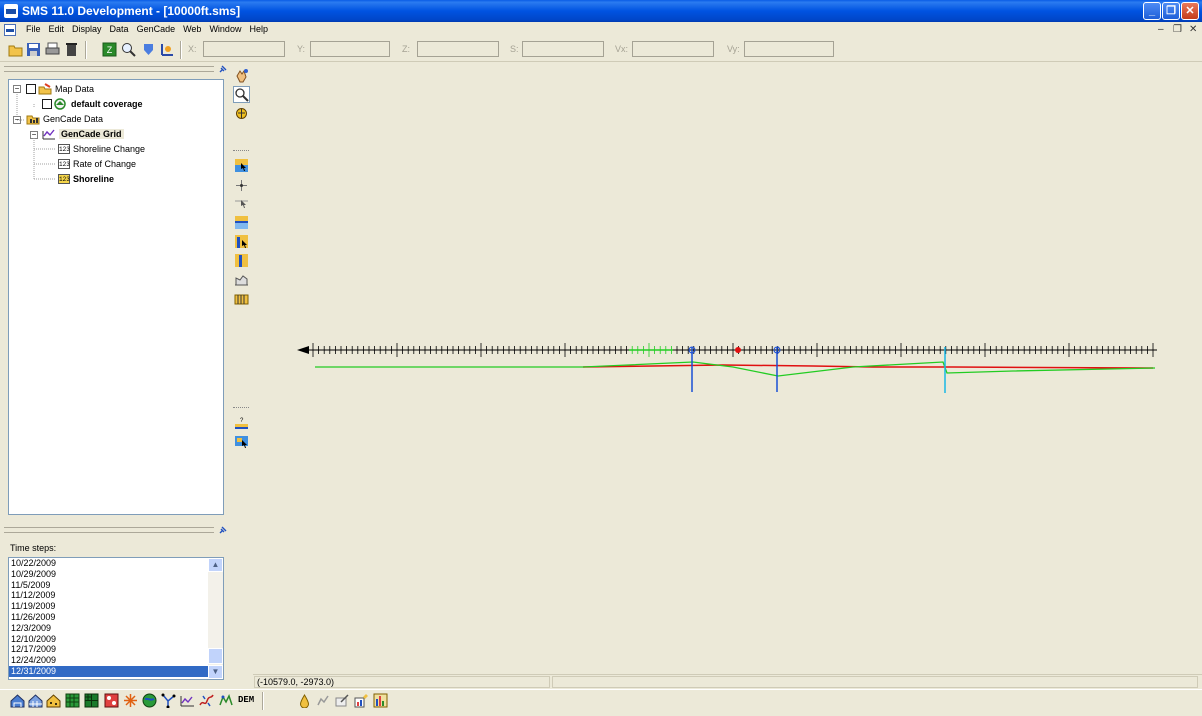  What do you see at coordinates (109, 574) in the screenshot?
I see `timestep-item: 10/29/2009` at bounding box center [109, 574].